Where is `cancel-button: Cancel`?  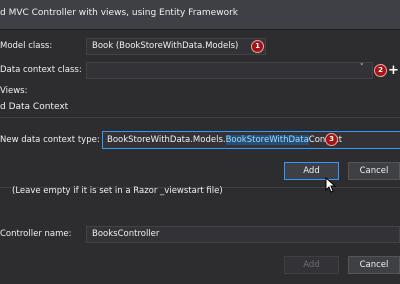
cancel-button: Cancel is located at coordinates (374, 265).